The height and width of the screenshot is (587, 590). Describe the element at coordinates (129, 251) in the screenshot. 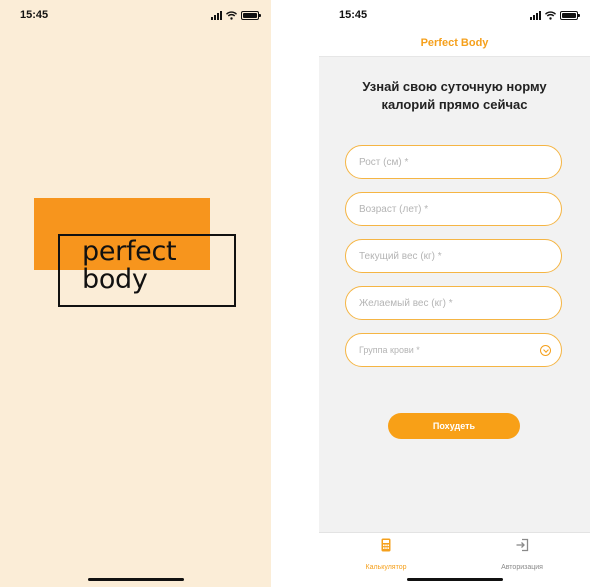

I see `logo-line-perfect: perfect` at that location.